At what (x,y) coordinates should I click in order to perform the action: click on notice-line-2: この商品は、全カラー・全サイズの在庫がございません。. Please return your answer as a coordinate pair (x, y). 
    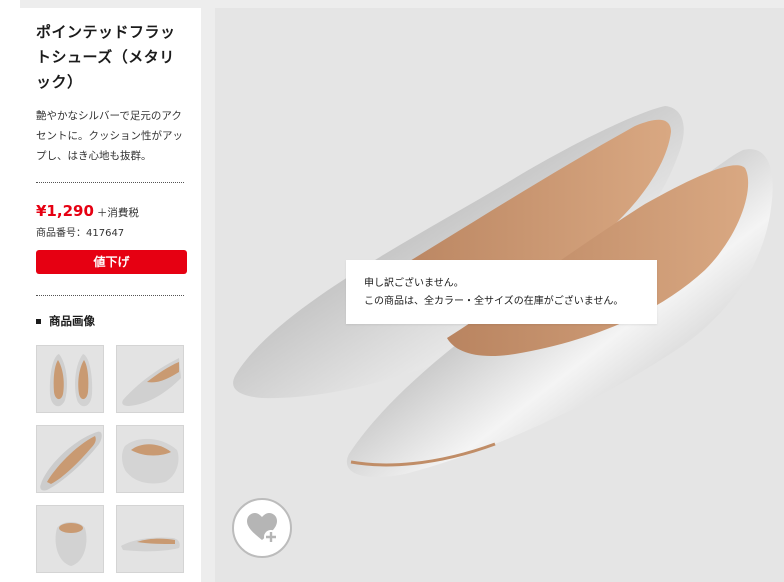
    Looking at the image, I should click on (494, 301).